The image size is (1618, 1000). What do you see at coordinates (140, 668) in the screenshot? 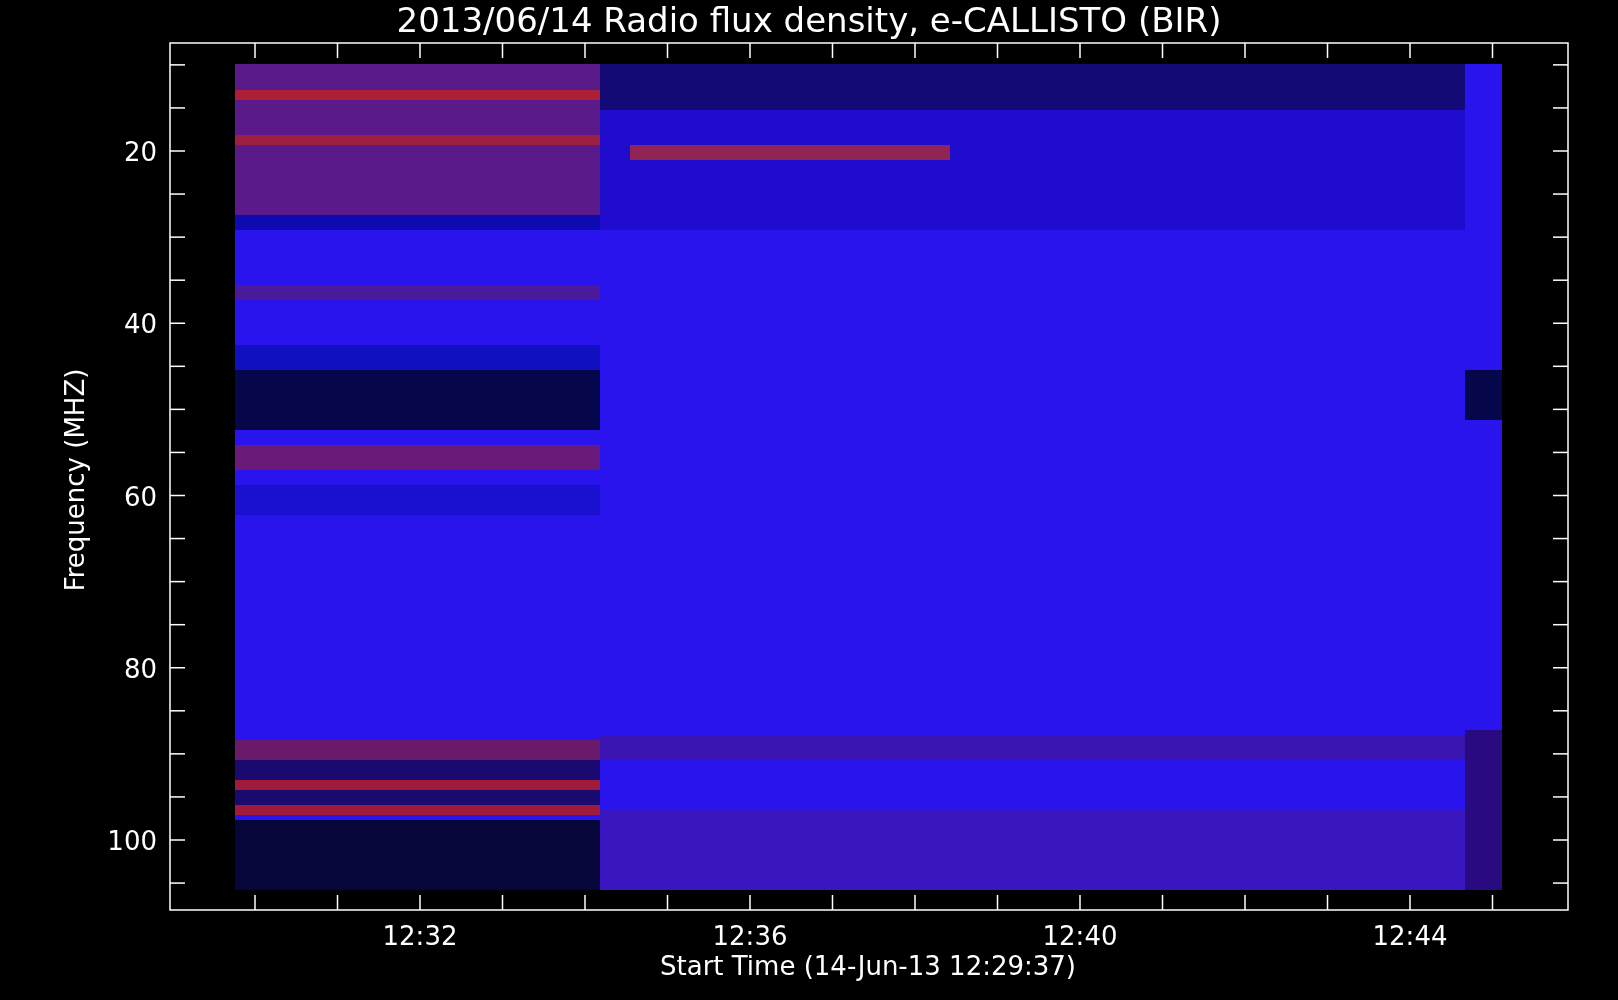
I see `y-tick-label: 80` at bounding box center [140, 668].